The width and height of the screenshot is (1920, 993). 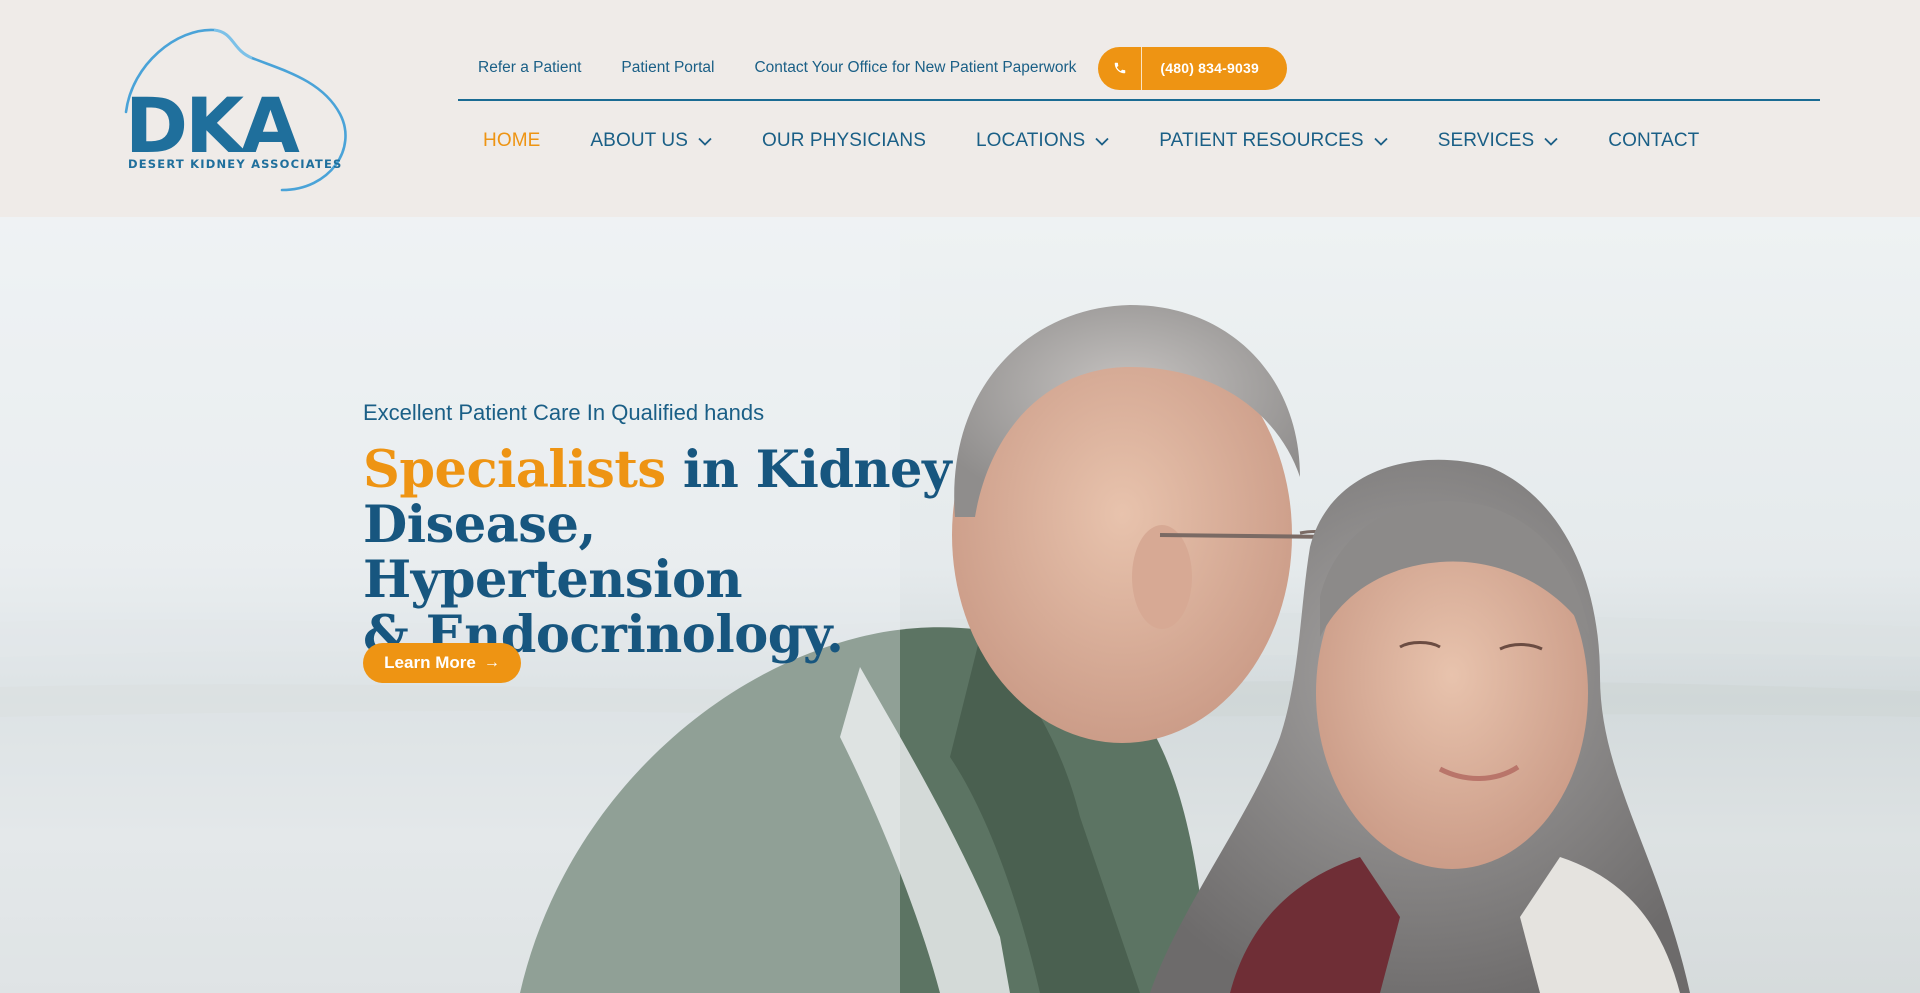 I want to click on refer-patient-link: Refer a Patient, so click(x=529, y=68).